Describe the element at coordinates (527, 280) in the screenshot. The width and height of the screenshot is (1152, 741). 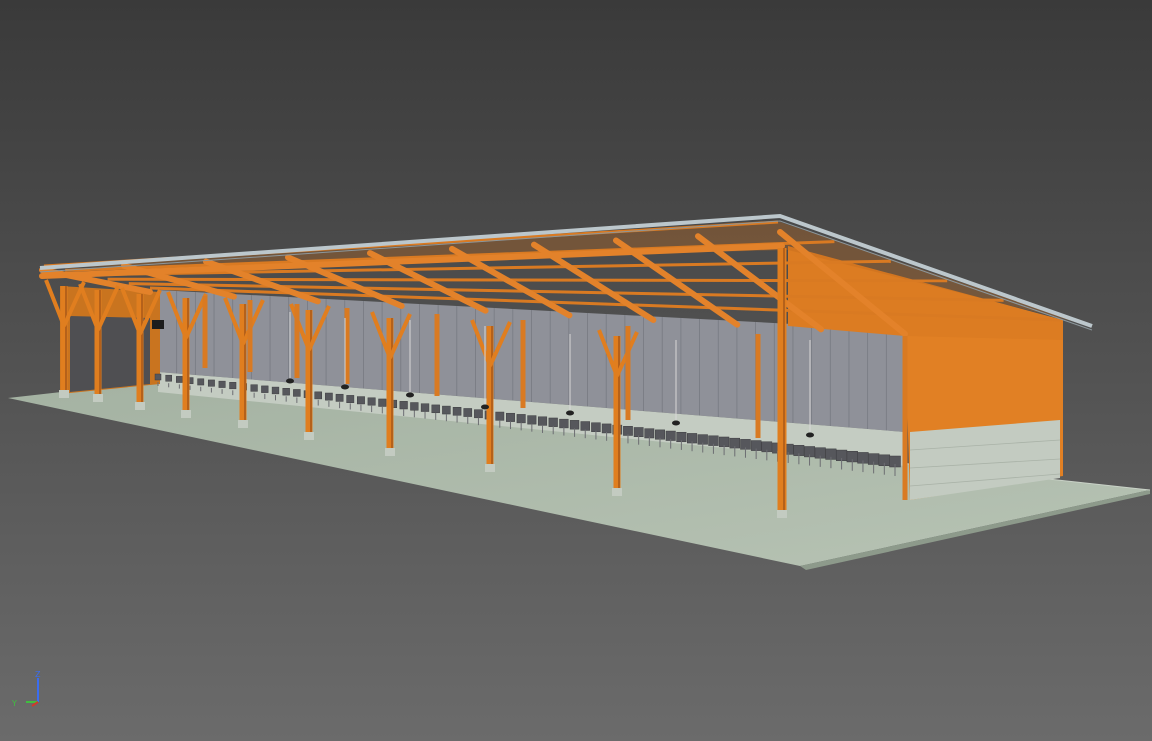
I see `roof-purlin` at that location.